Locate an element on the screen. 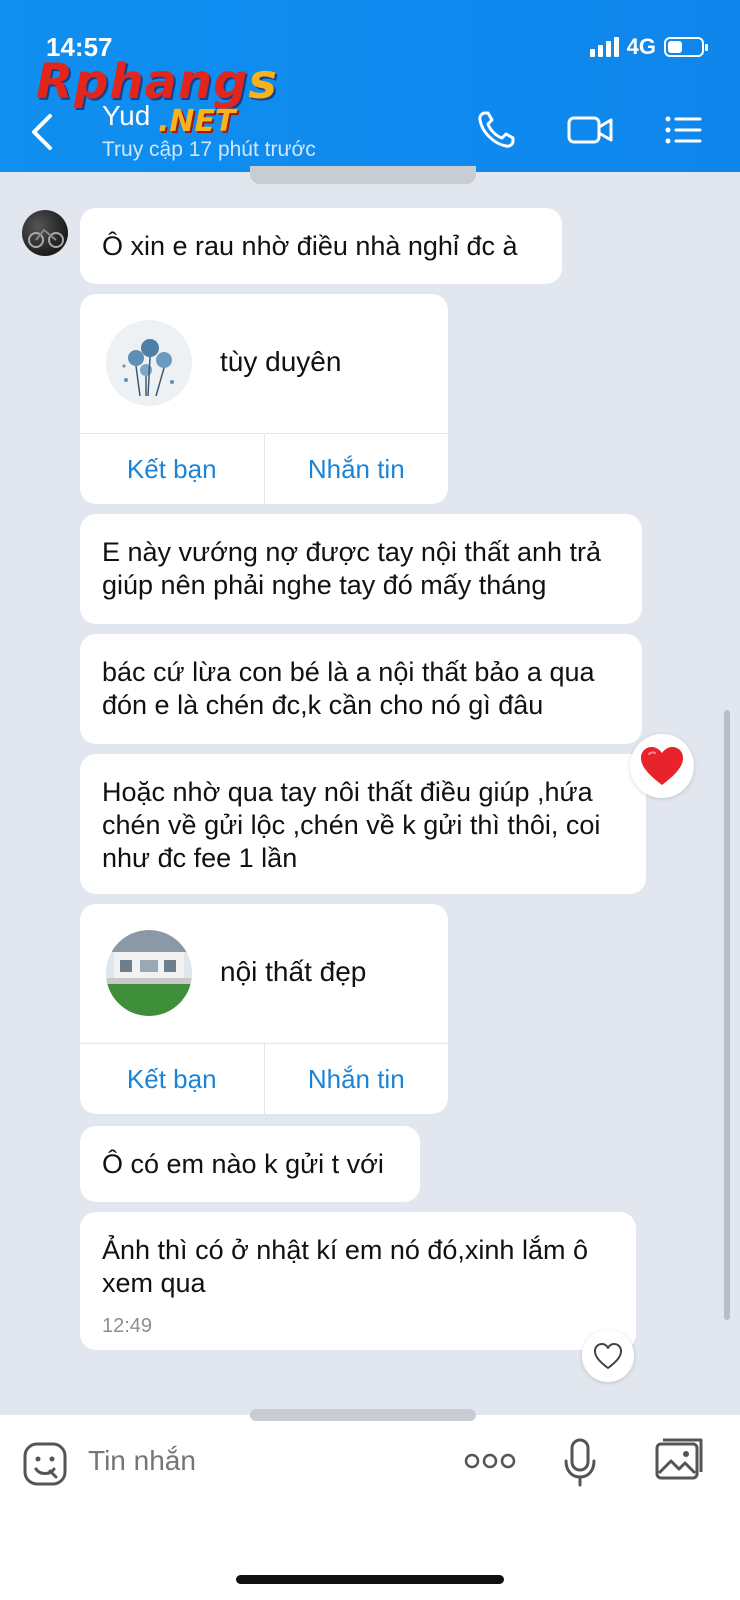 The width and height of the screenshot is (740, 1600). back-button is located at coordinates (43, 132).